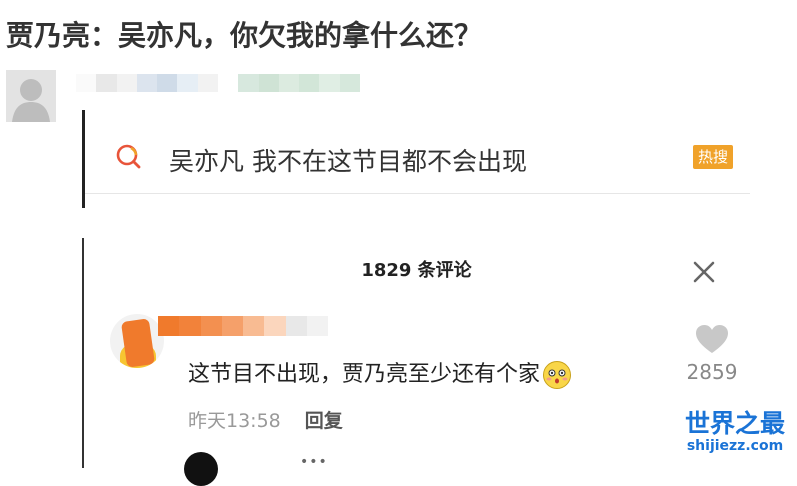 This screenshot has width=797, height=486. I want to click on divider, so click(417, 193).